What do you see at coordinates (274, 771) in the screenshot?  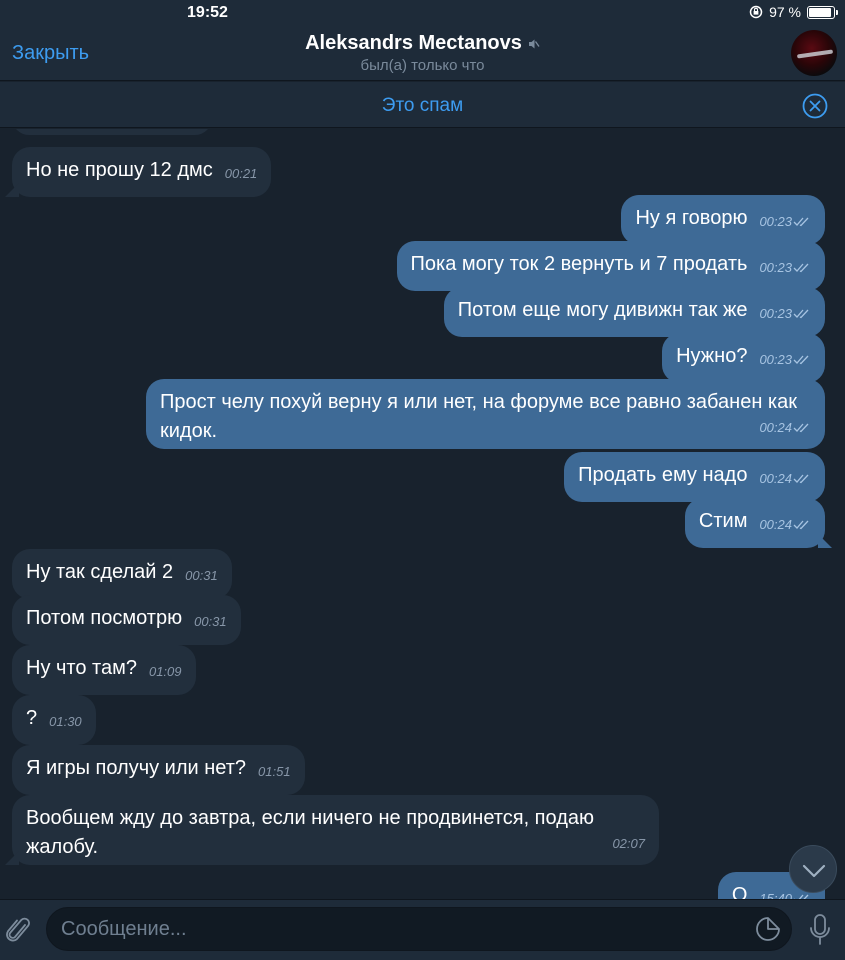 I see `message-time: 01:51` at bounding box center [274, 771].